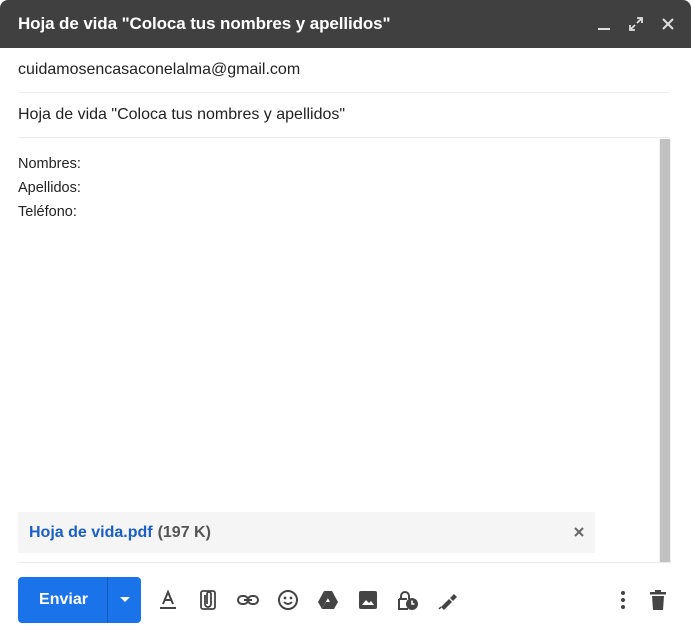 The width and height of the screenshot is (691, 636). What do you see at coordinates (159, 69) in the screenshot?
I see `recipient-address: cuidamosencasaconelalma@gmail.com` at bounding box center [159, 69].